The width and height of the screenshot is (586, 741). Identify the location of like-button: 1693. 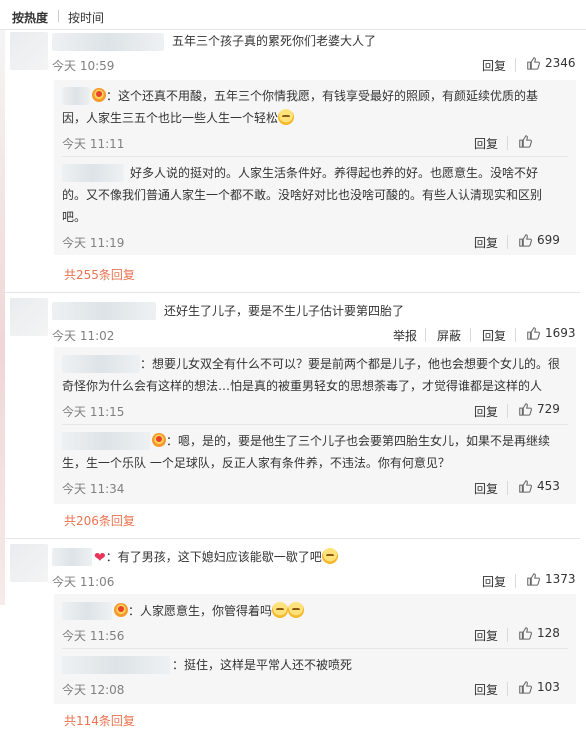
(551, 333).